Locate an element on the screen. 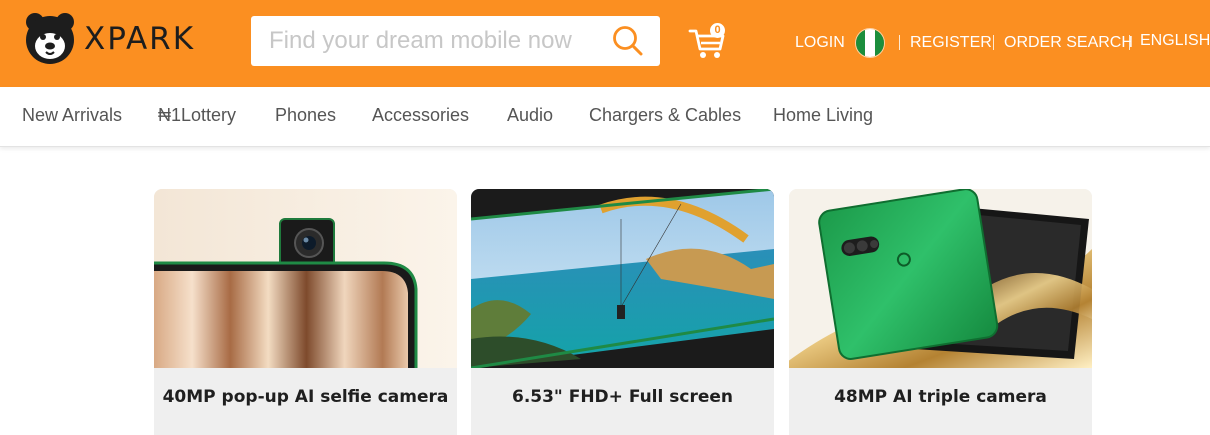 The height and width of the screenshot is (435, 1210). category-phones: Phones is located at coordinates (305, 115).